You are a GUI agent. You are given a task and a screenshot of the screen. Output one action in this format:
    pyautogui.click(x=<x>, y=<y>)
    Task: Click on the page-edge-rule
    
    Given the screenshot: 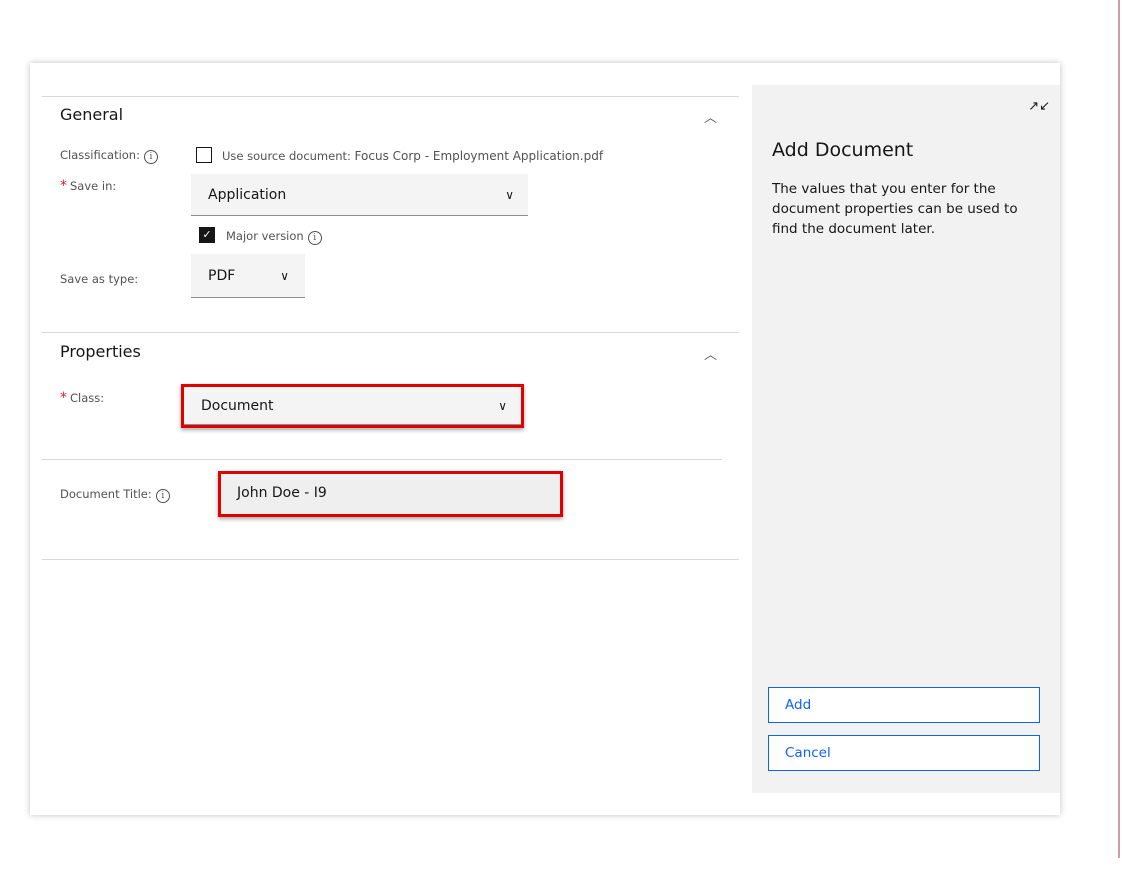 What is the action you would take?
    pyautogui.click(x=1119, y=429)
    